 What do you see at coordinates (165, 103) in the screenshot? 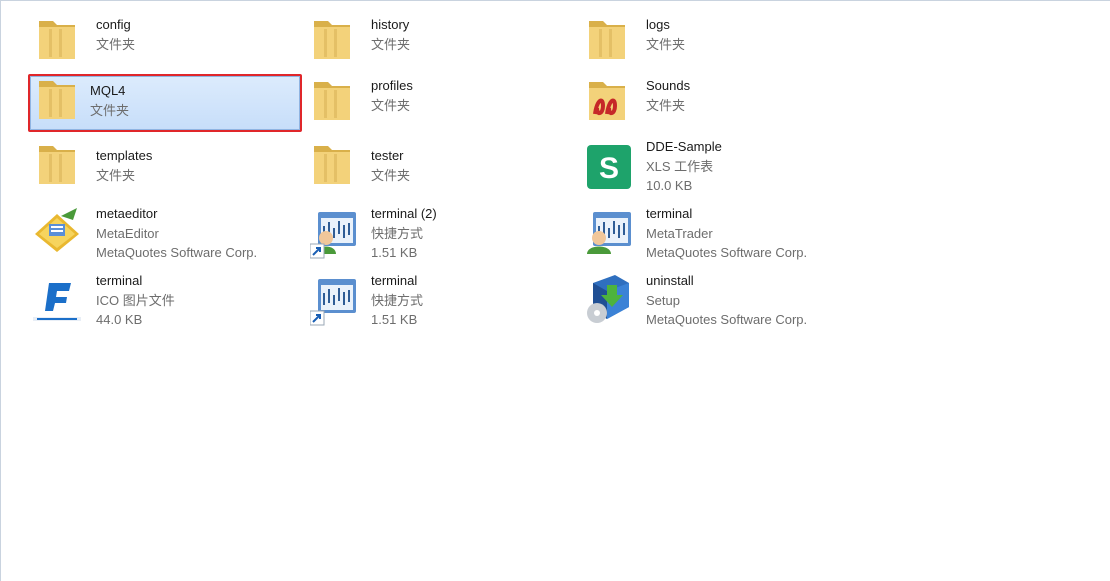
I see `file-item-mql4: MQL4 文件夹` at bounding box center [165, 103].